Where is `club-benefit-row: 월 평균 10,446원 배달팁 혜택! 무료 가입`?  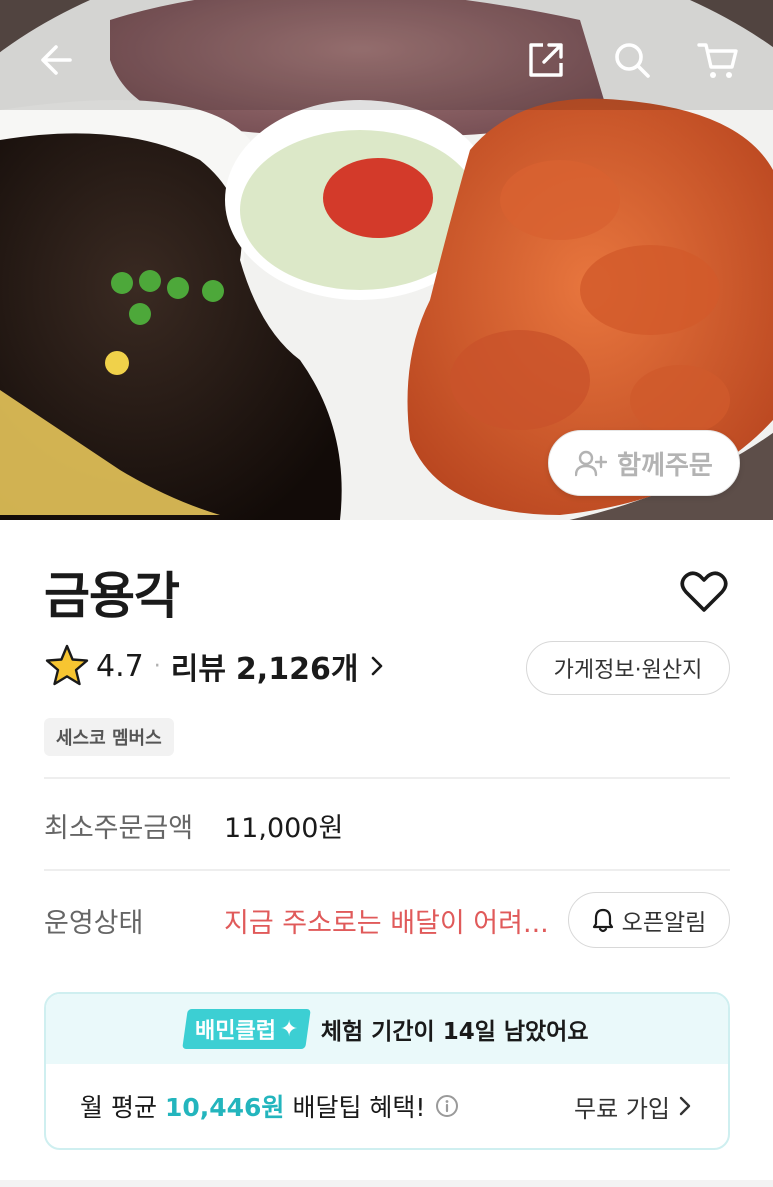
club-benefit-row: 월 평균 10,446원 배달팁 혜택! 무료 가입 is located at coordinates (387, 1106).